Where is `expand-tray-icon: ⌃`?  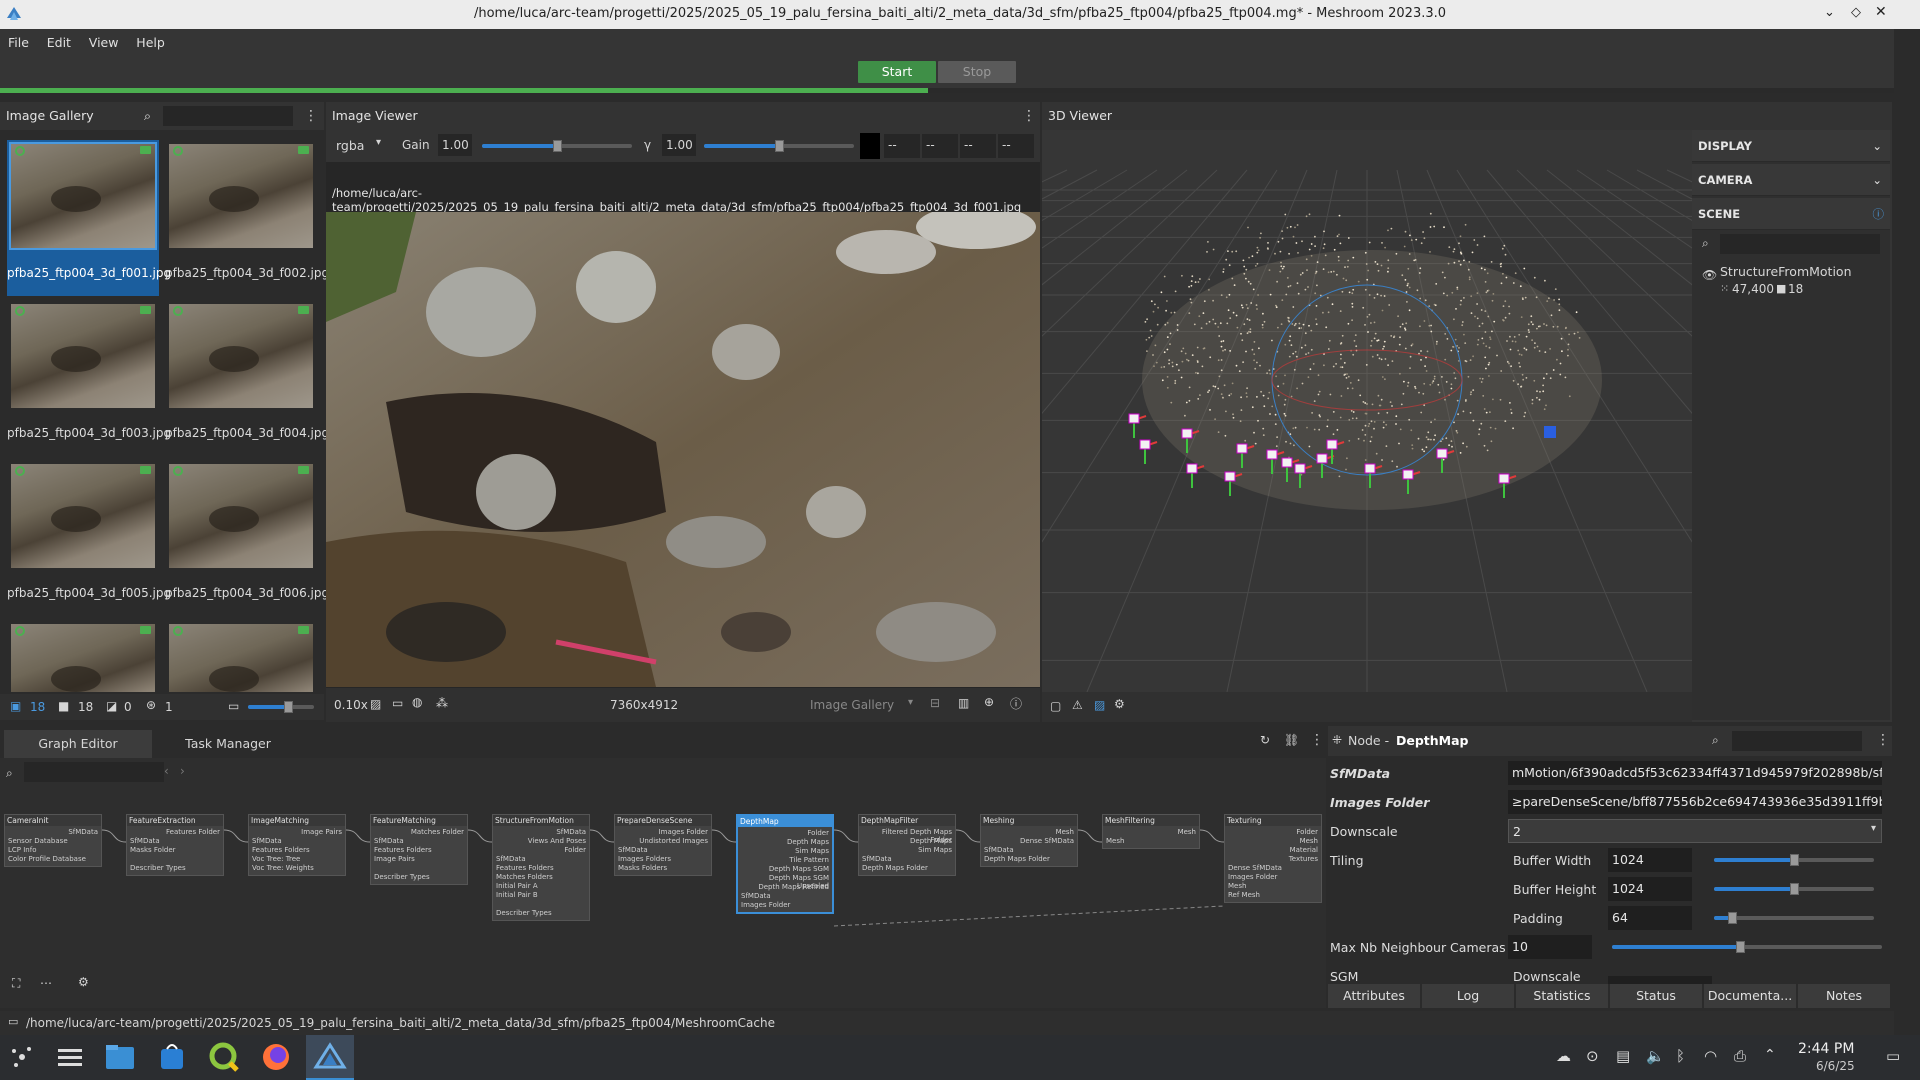 expand-tray-icon: ⌃ is located at coordinates (1770, 1055).